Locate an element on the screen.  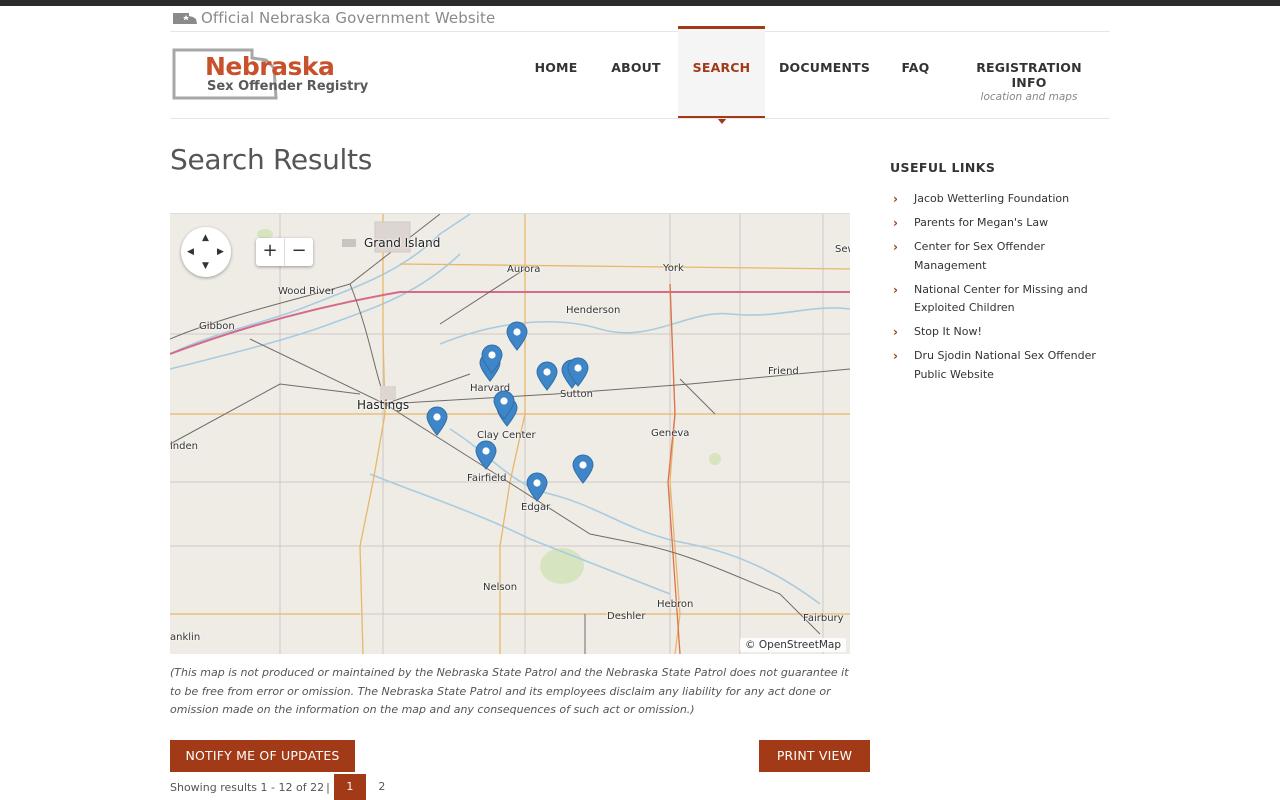
nav-documents-label: DOCUMENTS is located at coordinates (824, 67).